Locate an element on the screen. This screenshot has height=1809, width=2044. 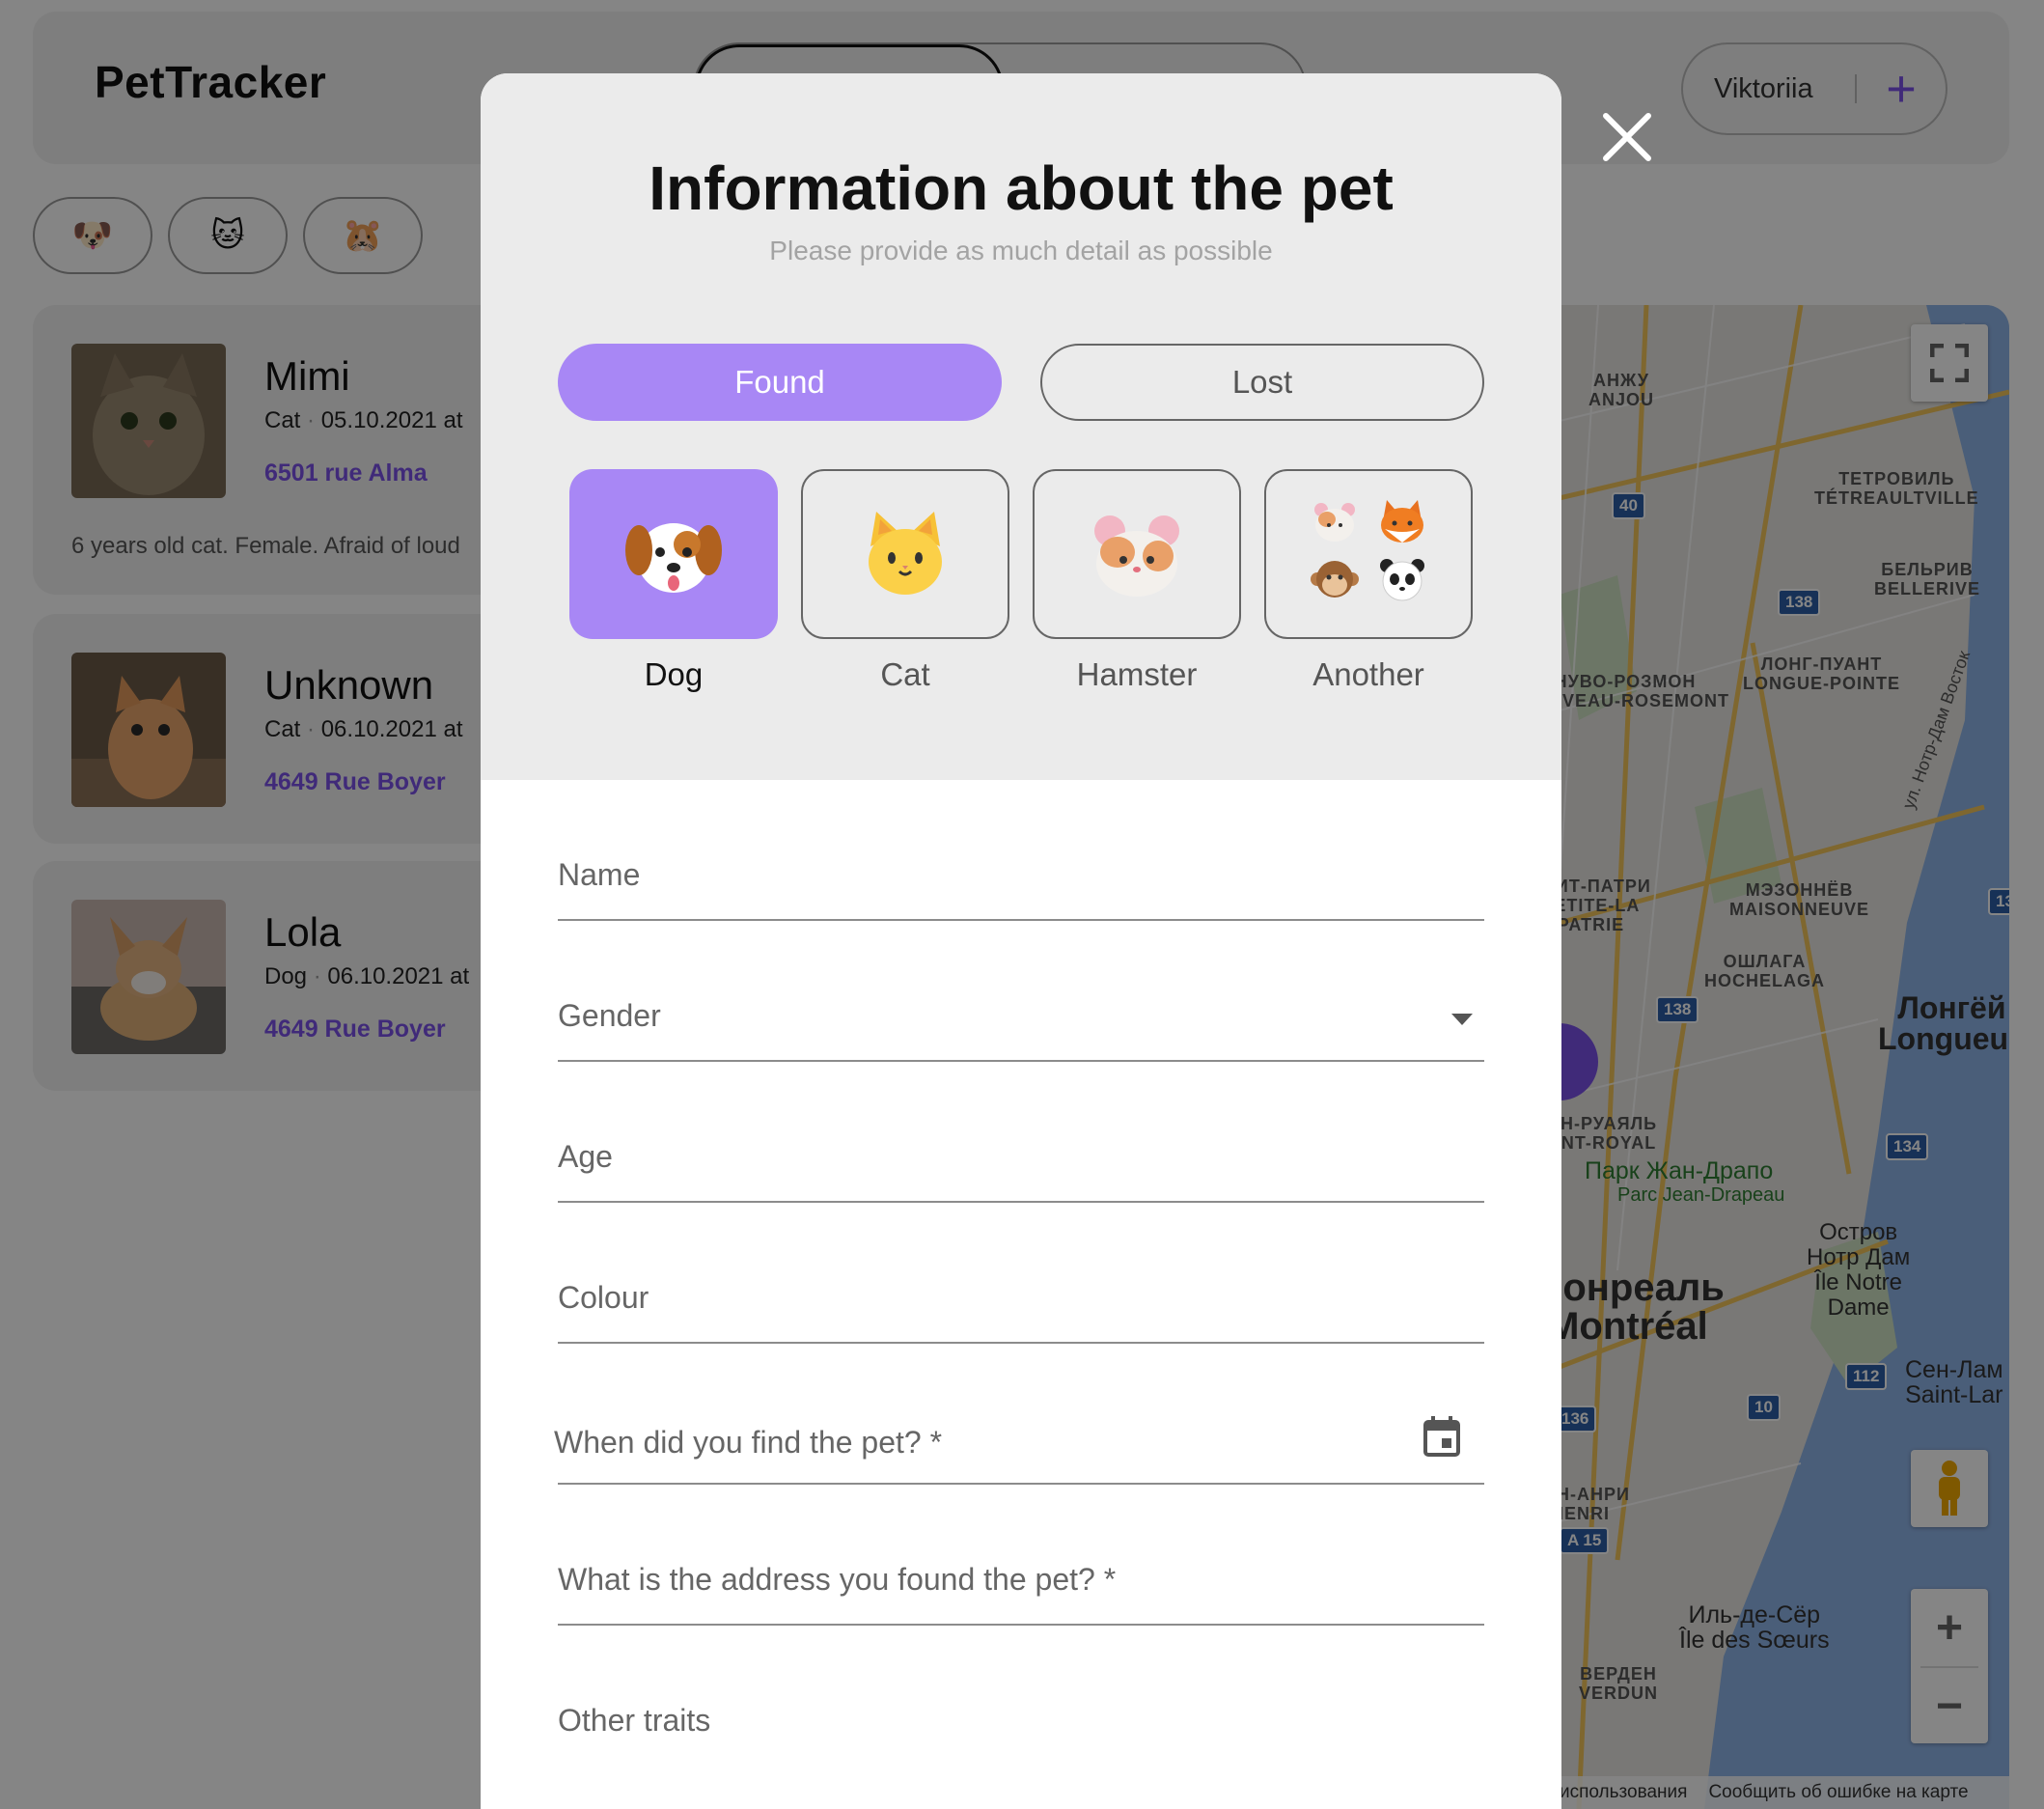
hamster-icon is located at coordinates (1137, 556).